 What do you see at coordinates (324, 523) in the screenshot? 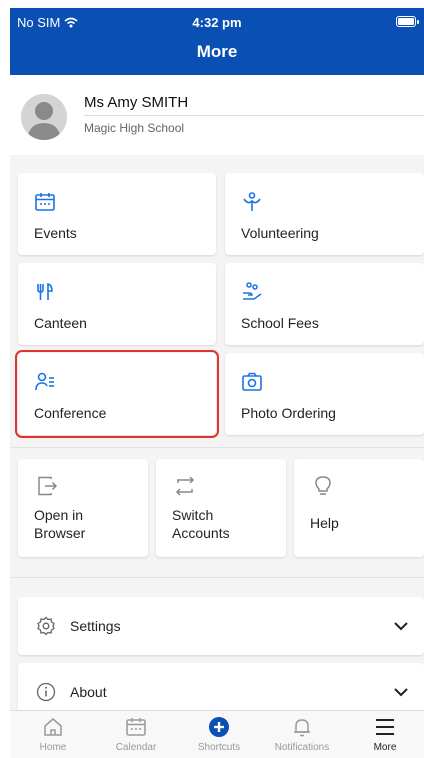
I see `tile-label: Help` at bounding box center [324, 523].